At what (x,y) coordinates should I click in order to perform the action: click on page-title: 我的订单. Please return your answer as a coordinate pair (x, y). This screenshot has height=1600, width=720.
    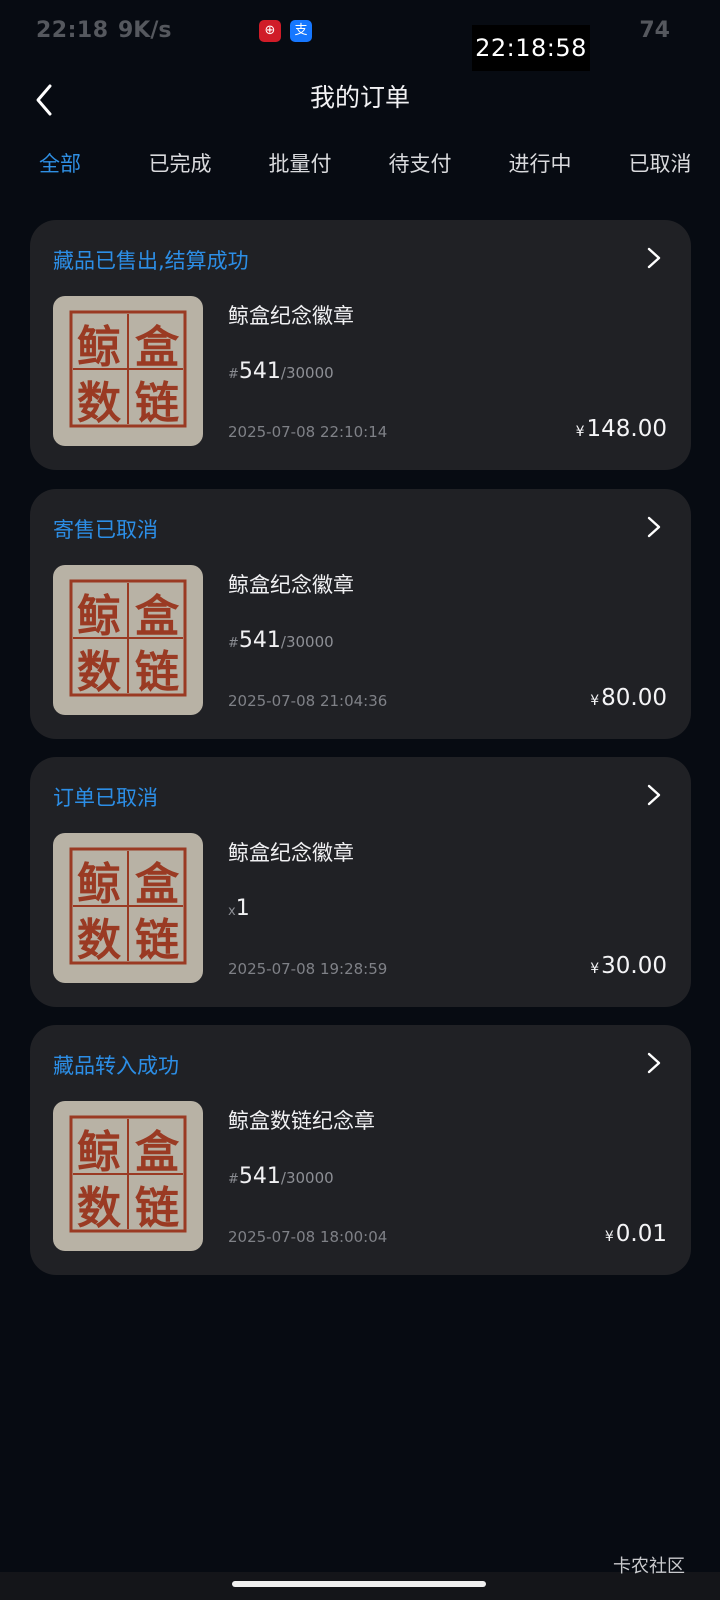
    Looking at the image, I should click on (359, 97).